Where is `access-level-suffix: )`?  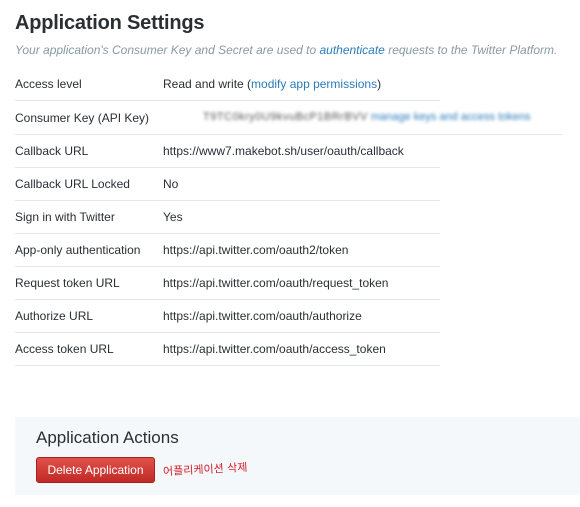 access-level-suffix: ) is located at coordinates (379, 84).